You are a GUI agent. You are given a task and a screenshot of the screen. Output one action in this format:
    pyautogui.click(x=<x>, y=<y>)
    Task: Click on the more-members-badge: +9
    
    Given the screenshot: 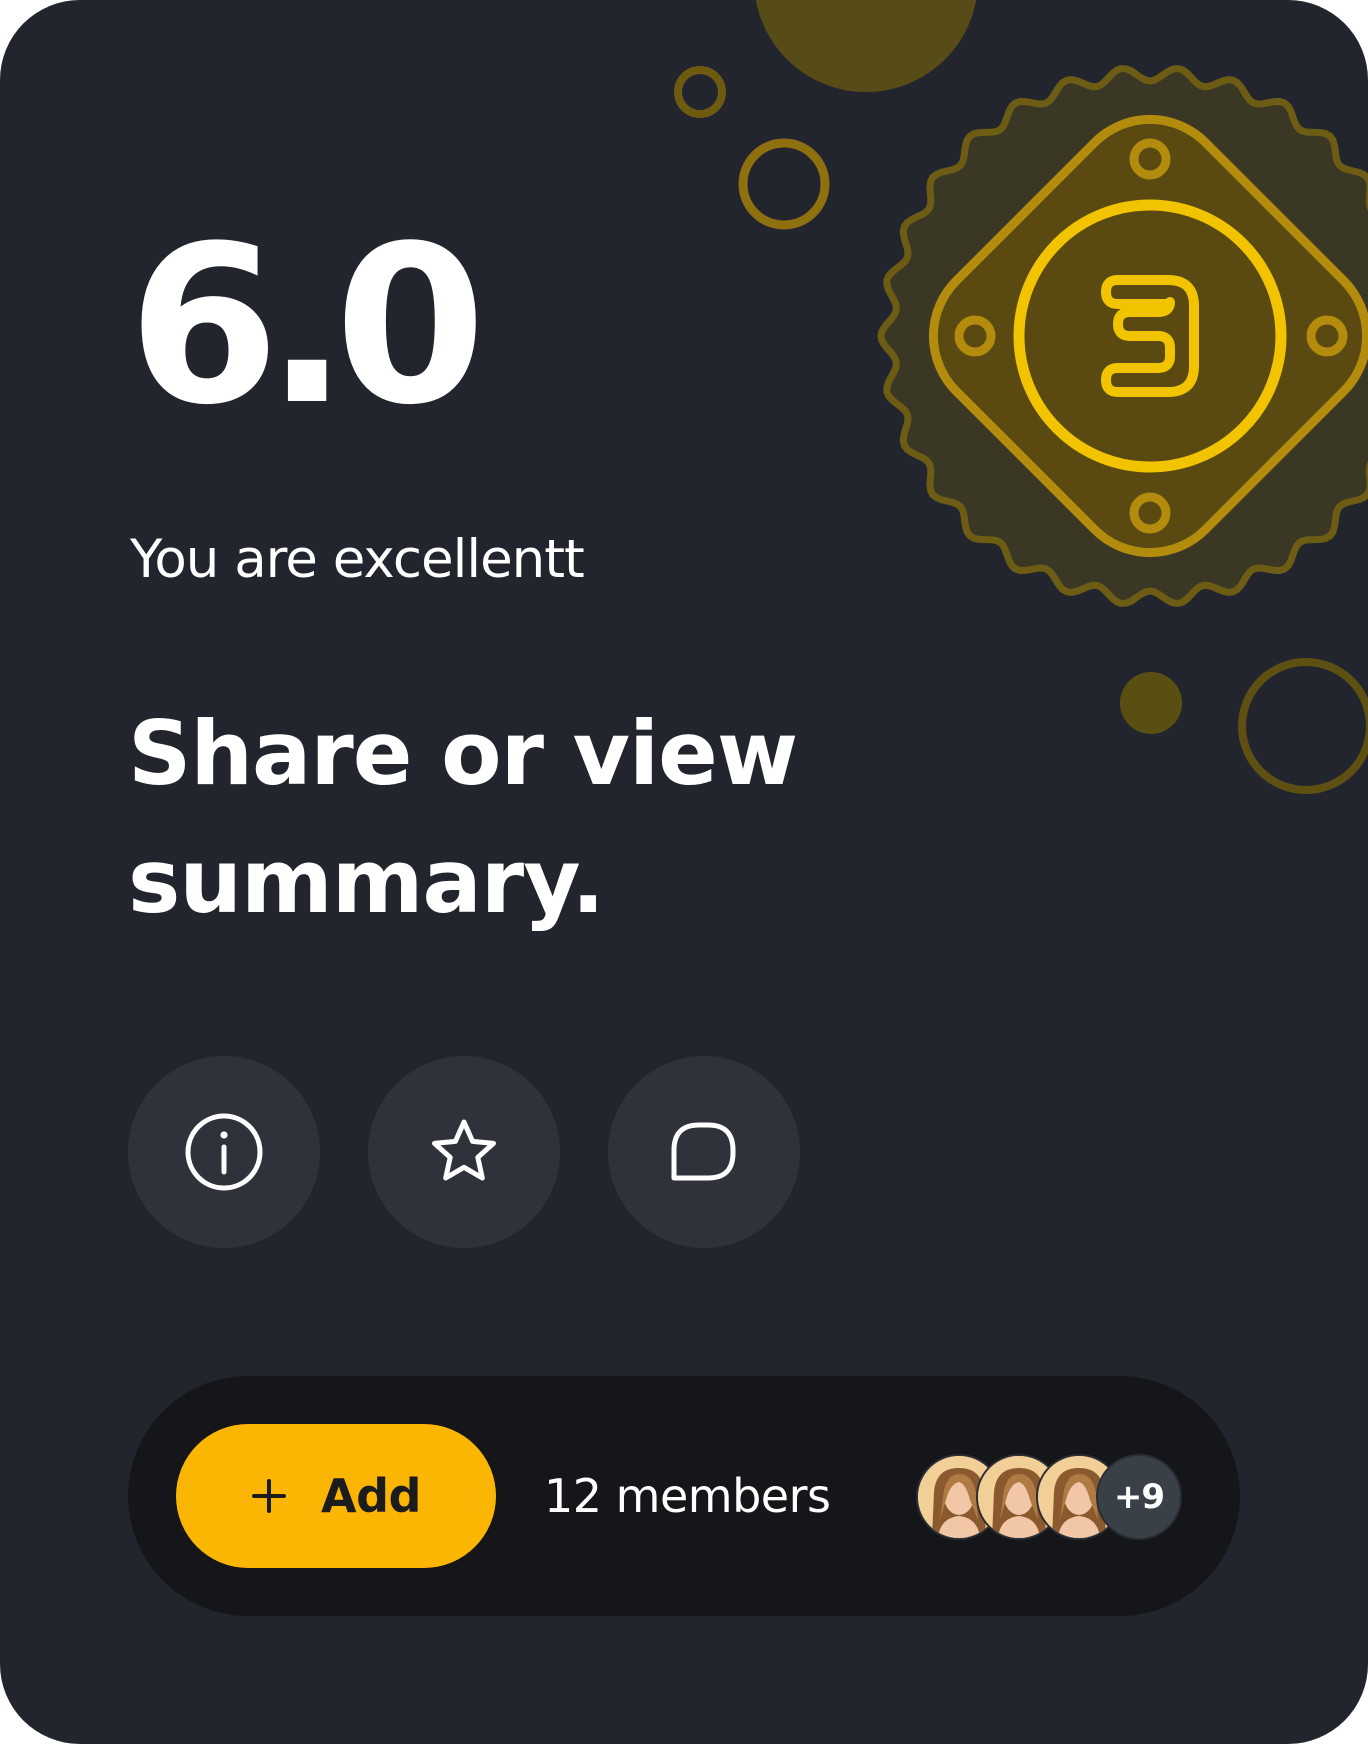 What is the action you would take?
    pyautogui.click(x=1139, y=1497)
    